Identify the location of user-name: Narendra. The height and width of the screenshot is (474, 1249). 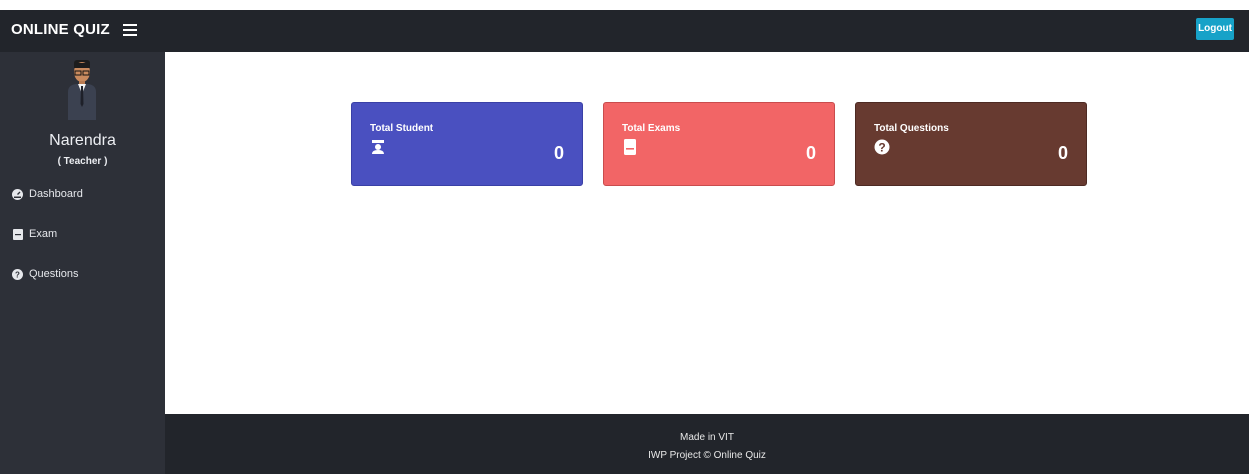
(82, 140).